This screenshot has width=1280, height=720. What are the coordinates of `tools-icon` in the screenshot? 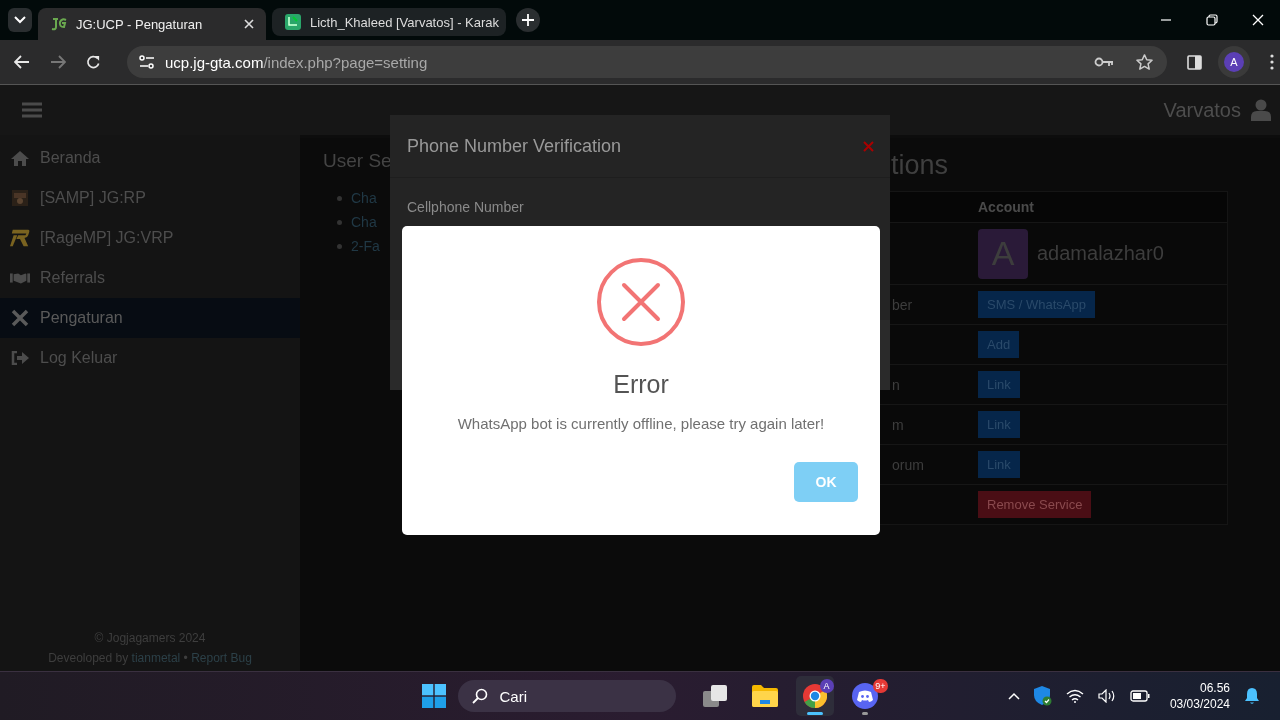 It's located at (20, 318).